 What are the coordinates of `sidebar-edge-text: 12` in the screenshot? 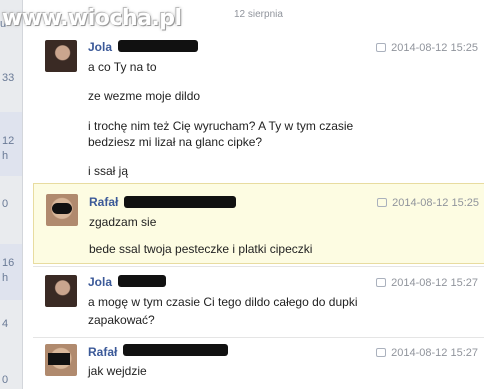 It's located at (8, 141).